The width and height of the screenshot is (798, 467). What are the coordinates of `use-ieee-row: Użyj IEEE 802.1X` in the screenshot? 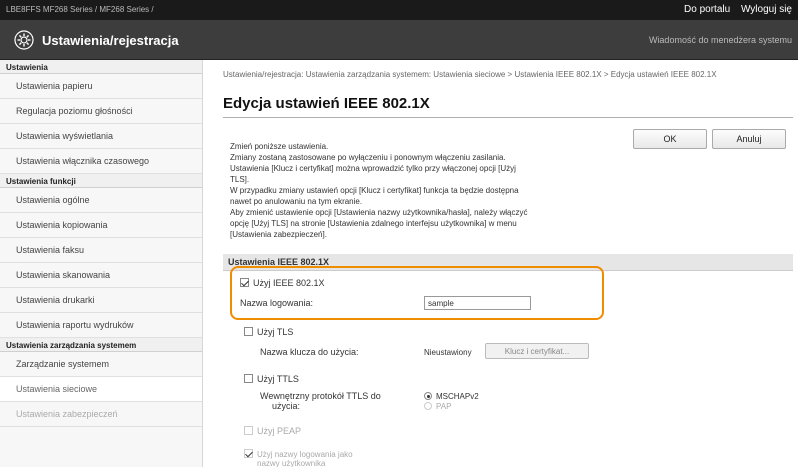 It's located at (282, 283).